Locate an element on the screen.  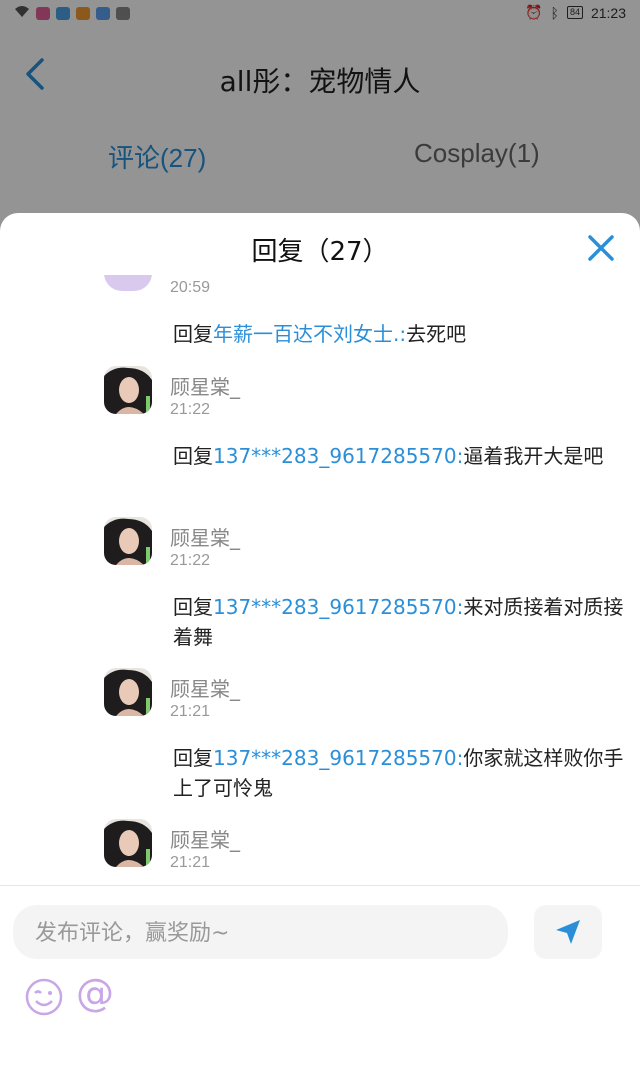
reply-content: 逼着我开大是吧 is located at coordinates (533, 456).